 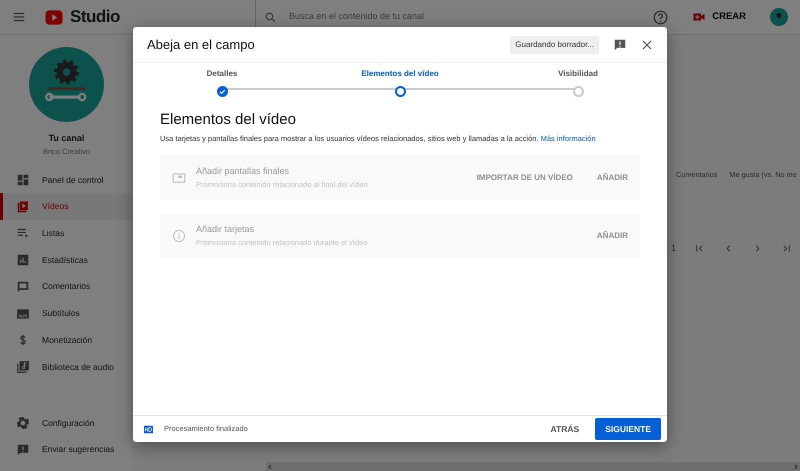 I want to click on pagination-text: 1, so click(x=673, y=248).